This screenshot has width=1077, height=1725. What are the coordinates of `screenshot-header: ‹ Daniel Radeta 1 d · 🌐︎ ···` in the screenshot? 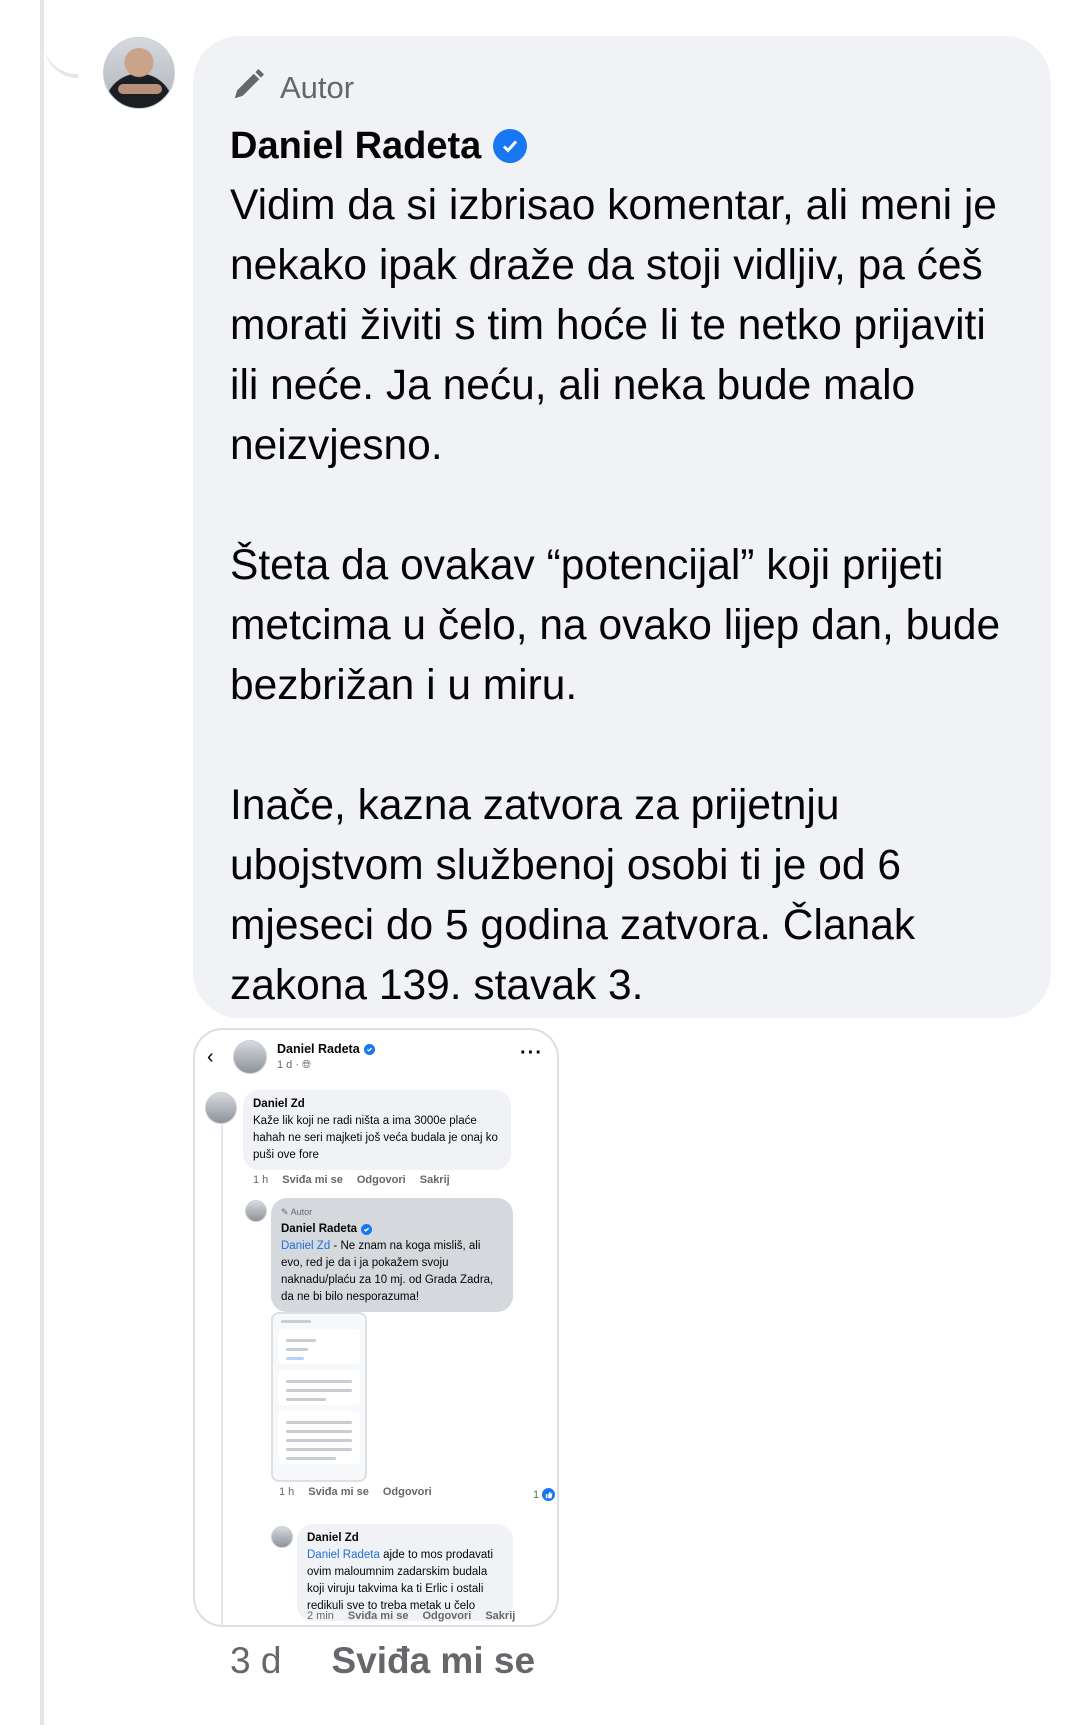 It's located at (376, 1056).